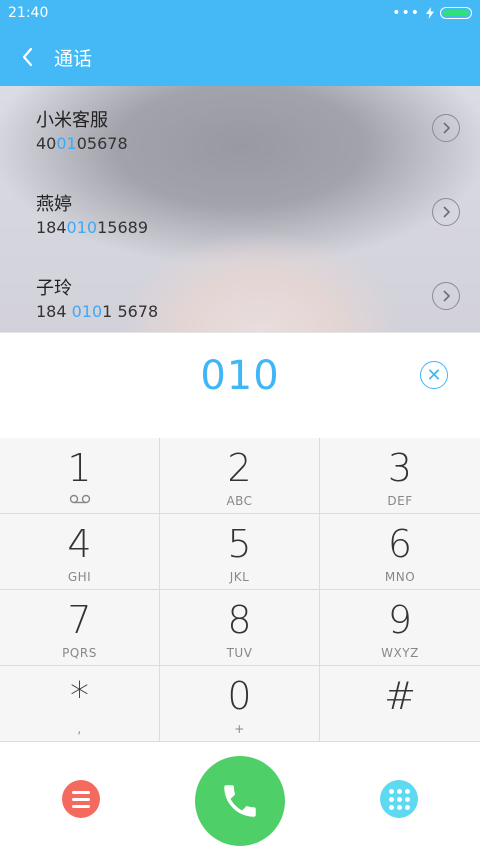 This screenshot has width=480, height=853. I want to click on key-6: 6 MNO, so click(400, 552).